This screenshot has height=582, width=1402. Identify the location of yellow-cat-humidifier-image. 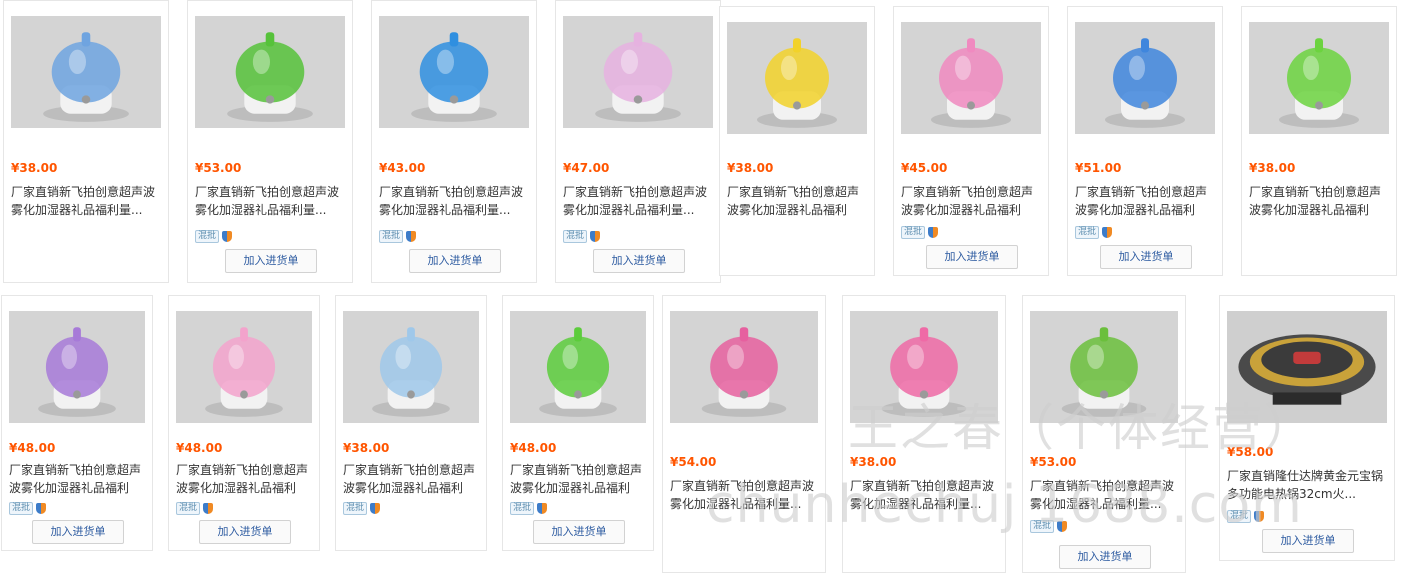
(797, 78).